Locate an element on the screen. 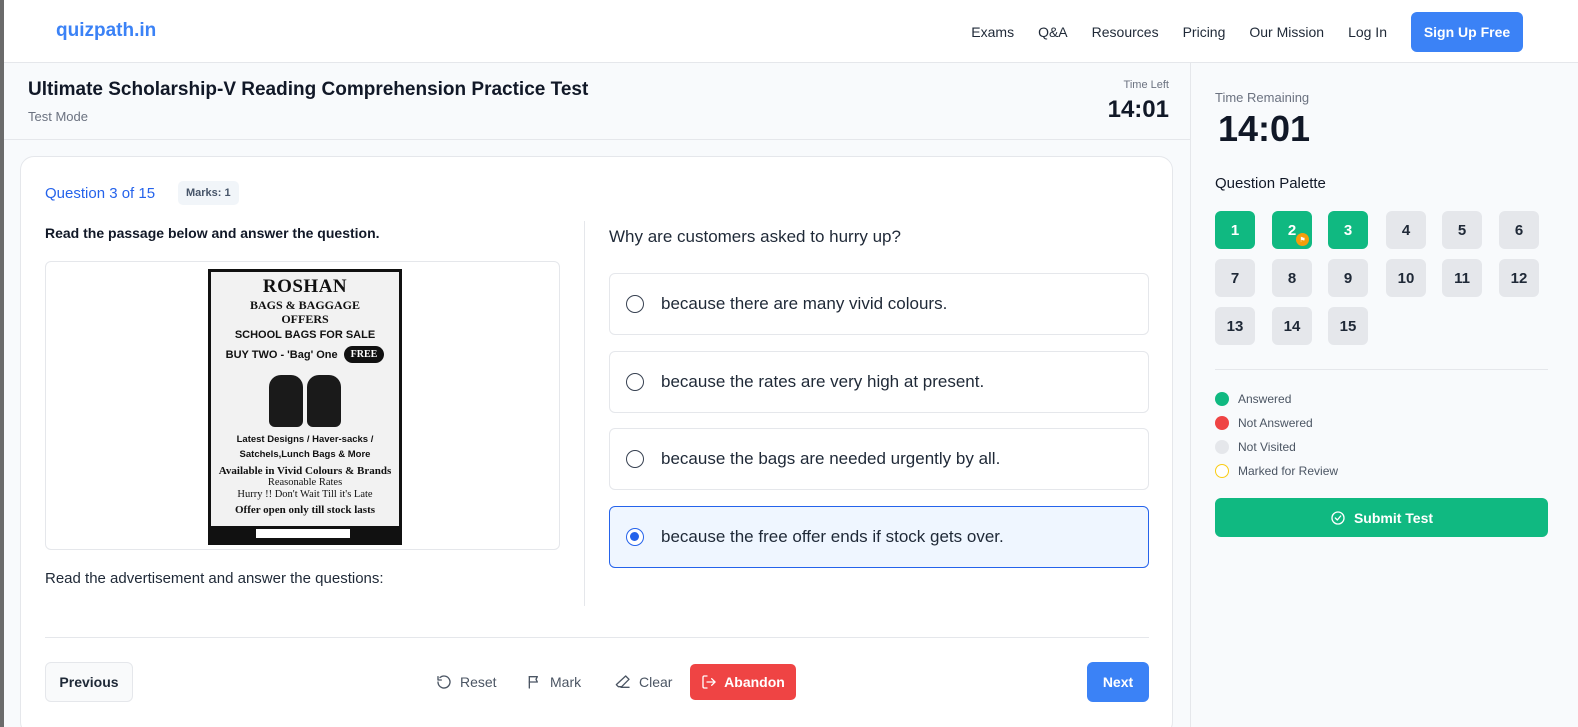  palette-question-label: 2 is located at coordinates (1292, 230).